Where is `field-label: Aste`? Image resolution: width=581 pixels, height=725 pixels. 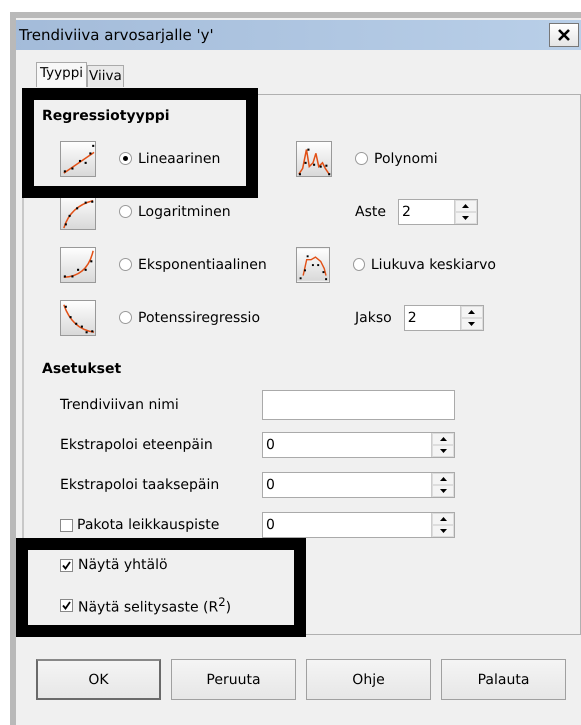 field-label: Aste is located at coordinates (370, 212).